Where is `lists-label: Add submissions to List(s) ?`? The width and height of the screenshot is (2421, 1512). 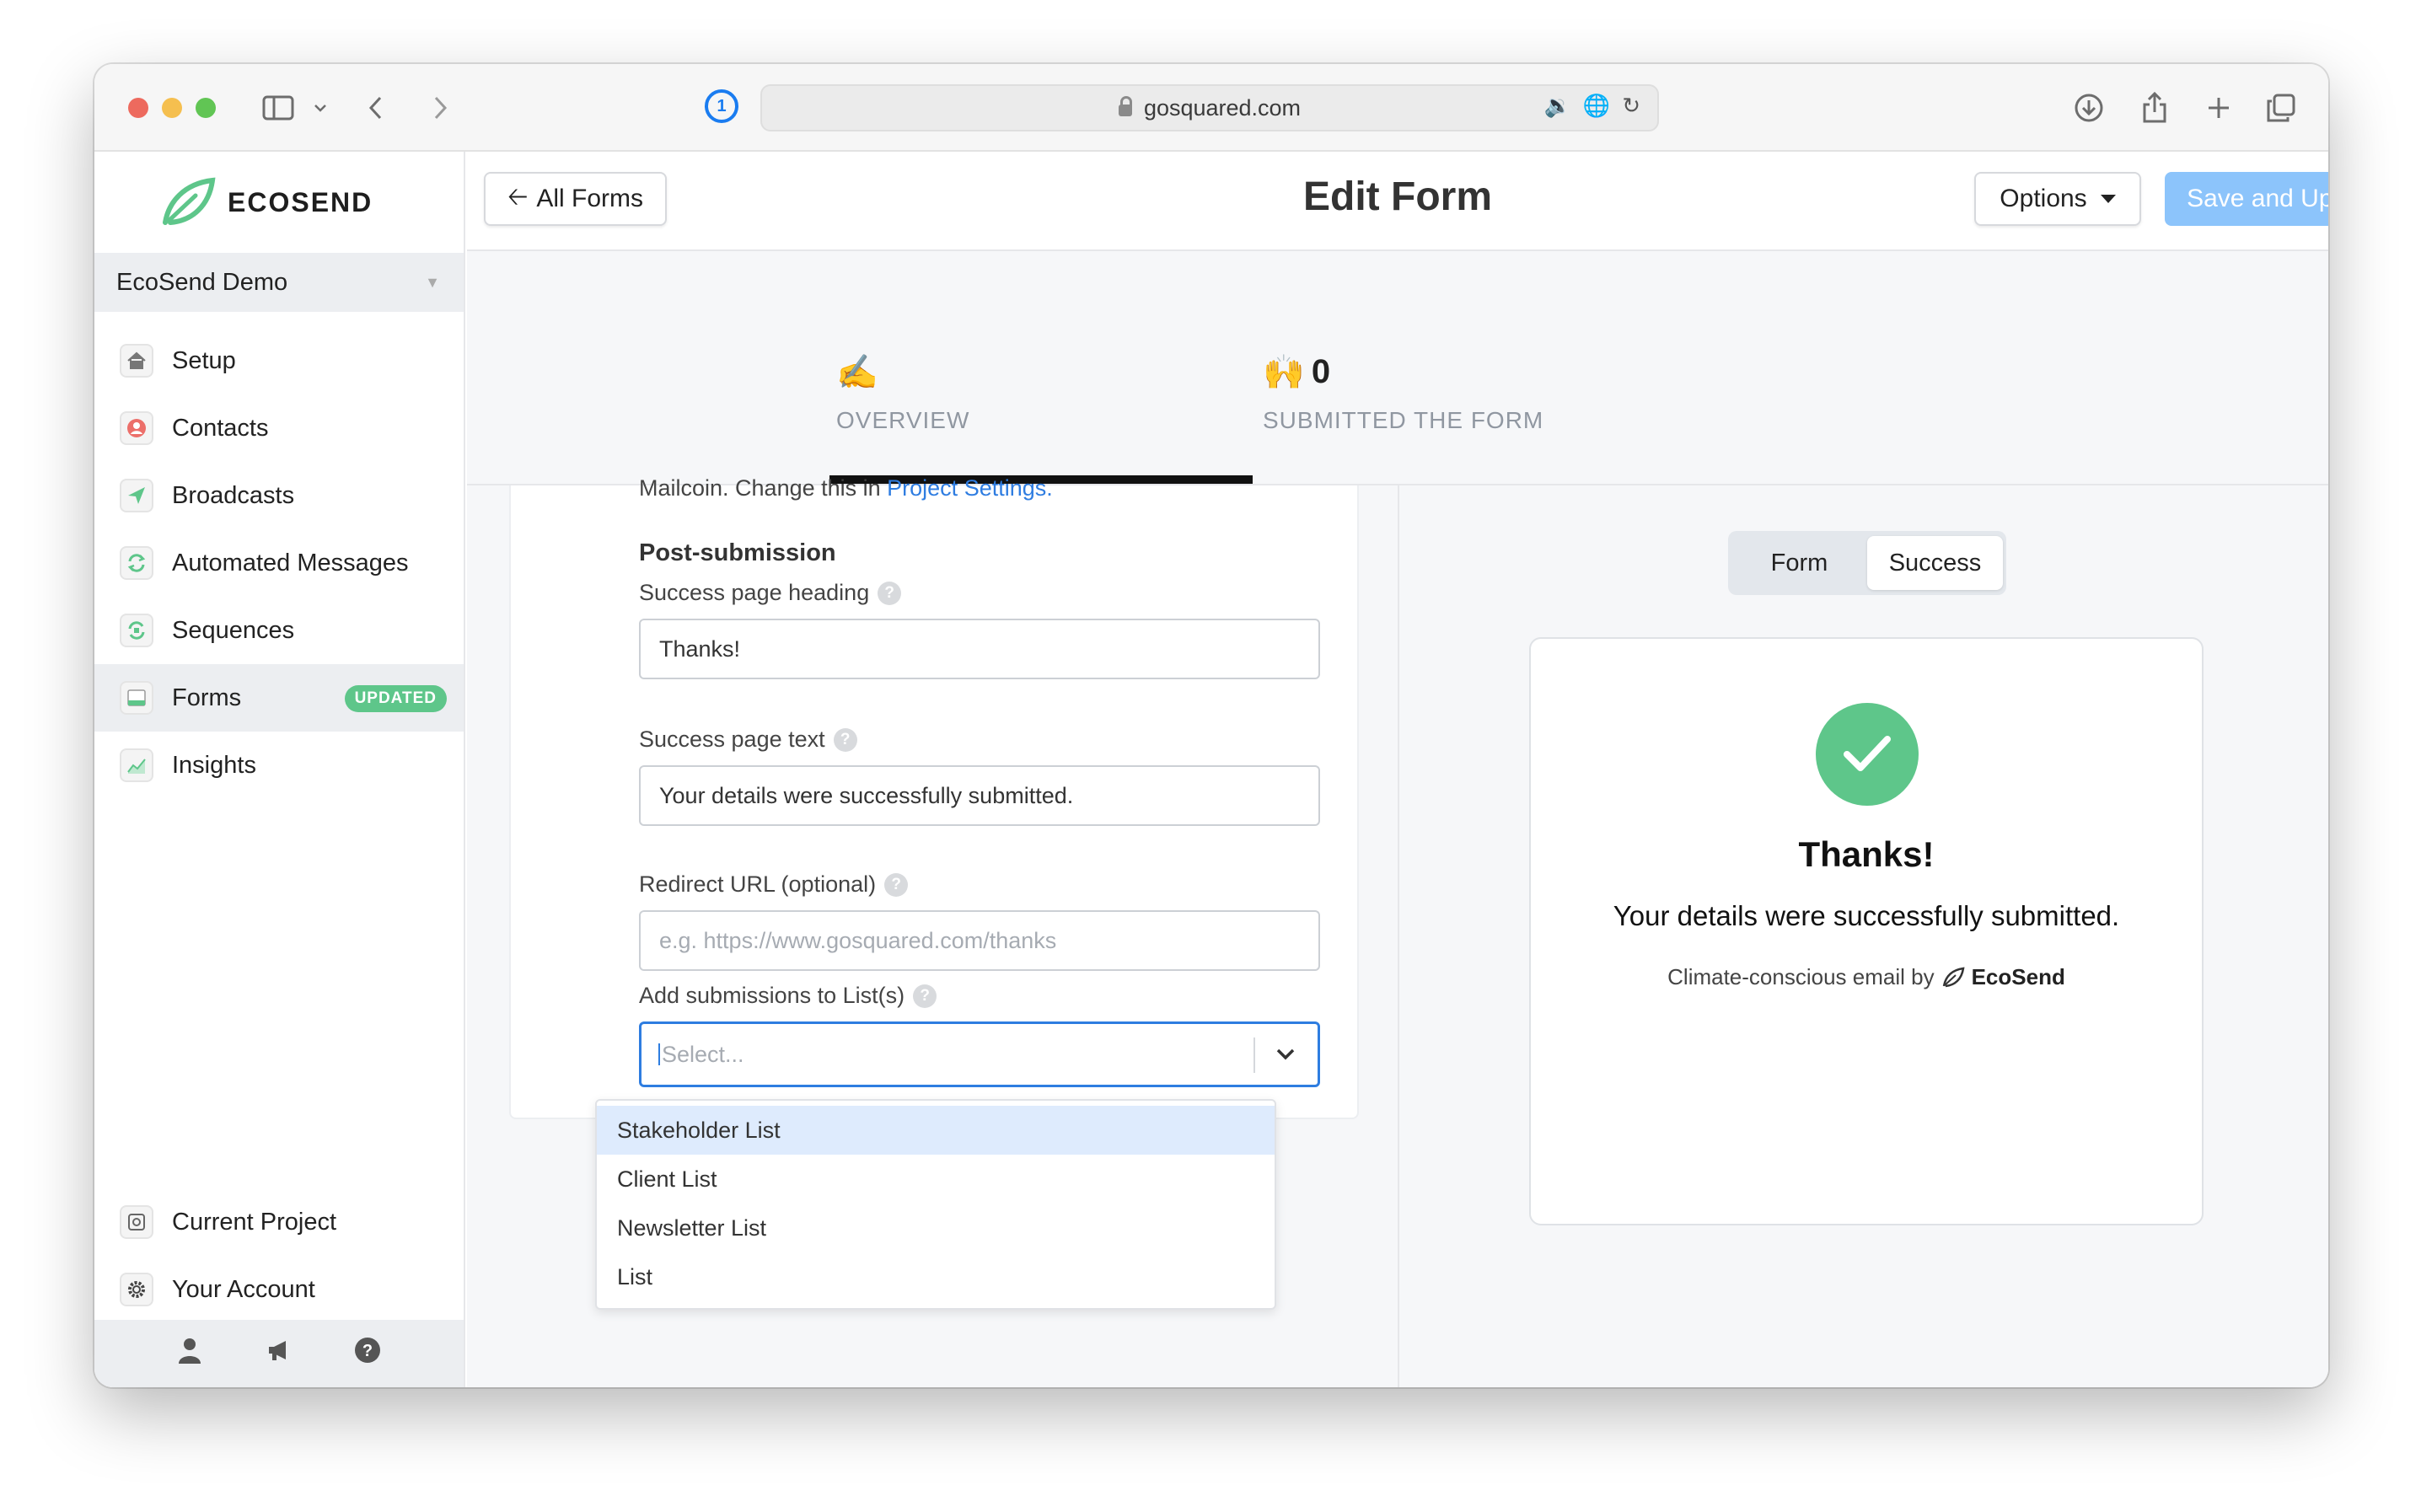
lists-label: Add submissions to List(s) ? is located at coordinates (788, 996).